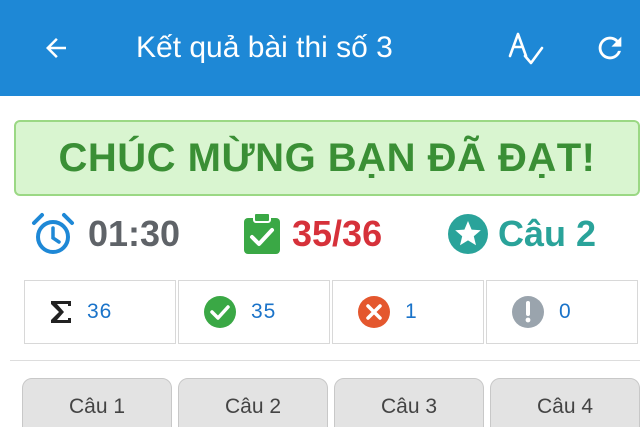  I want to click on question-tab-4: Câu 4, so click(565, 402).